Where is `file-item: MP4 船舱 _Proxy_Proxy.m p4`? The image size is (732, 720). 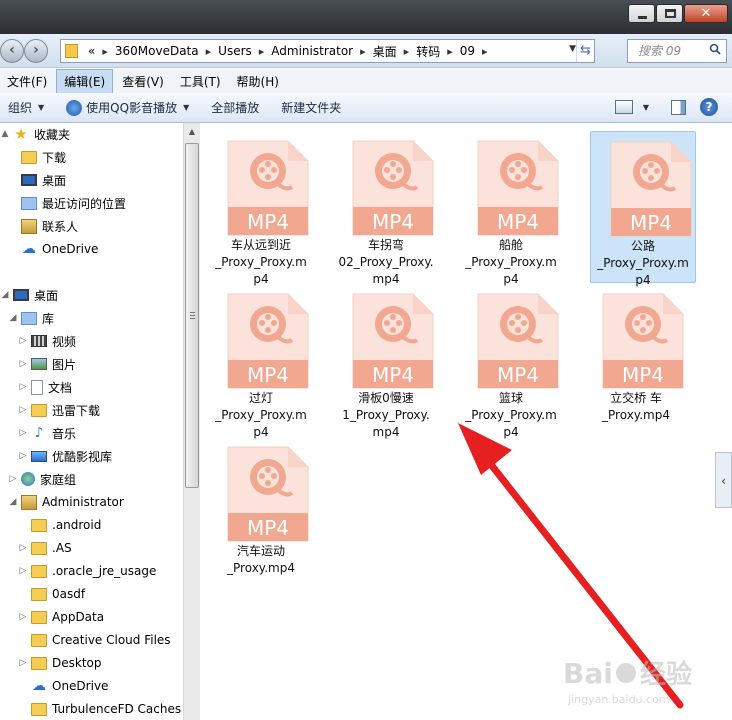 file-item: MP4 船舱 _Proxy_Proxy.m p4 is located at coordinates (511, 208).